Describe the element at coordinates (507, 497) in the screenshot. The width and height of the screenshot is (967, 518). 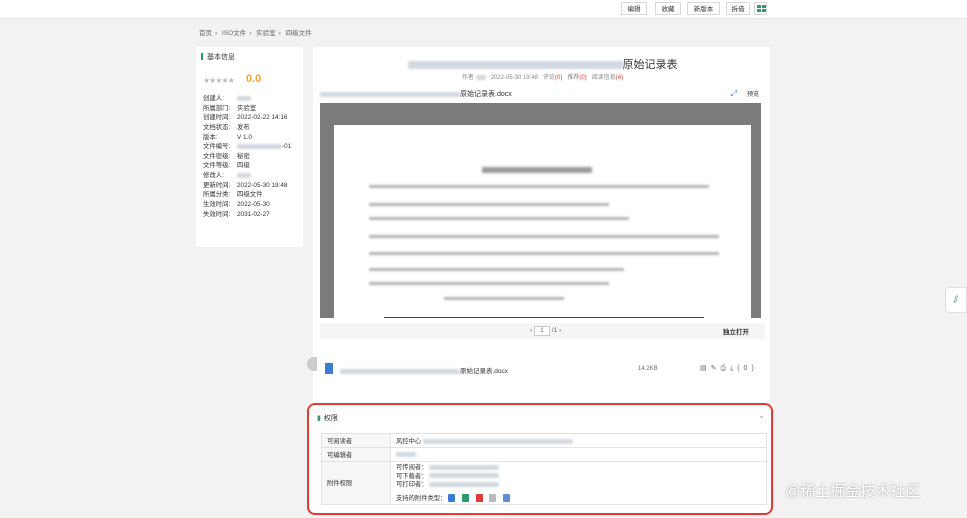
I see `image-icon` at that location.